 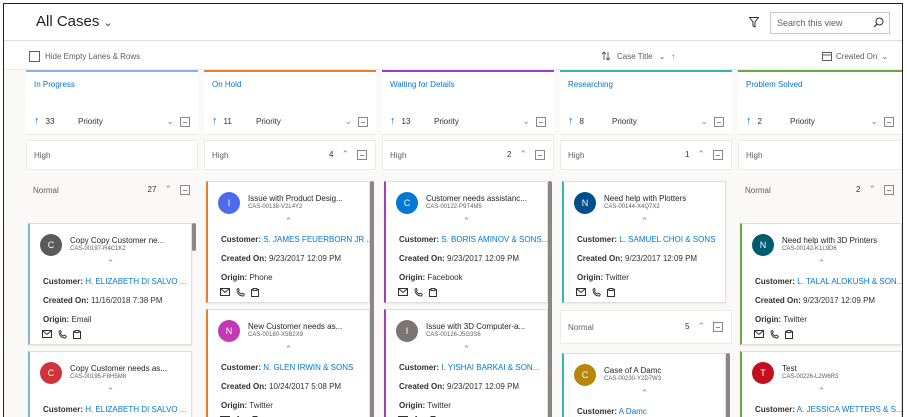 I want to click on hide-empty-checkbox, so click(x=34, y=56).